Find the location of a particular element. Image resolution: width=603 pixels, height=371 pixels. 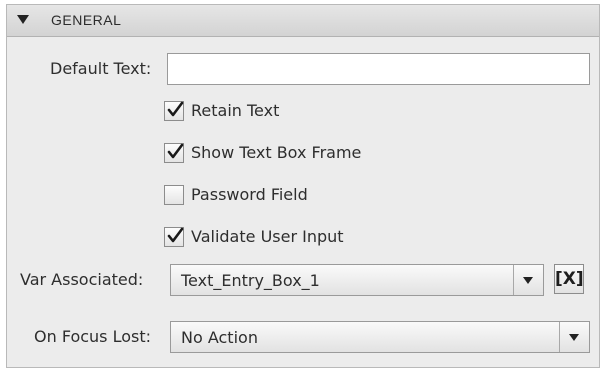

validate-user-input-label: Validate User Input is located at coordinates (267, 236).